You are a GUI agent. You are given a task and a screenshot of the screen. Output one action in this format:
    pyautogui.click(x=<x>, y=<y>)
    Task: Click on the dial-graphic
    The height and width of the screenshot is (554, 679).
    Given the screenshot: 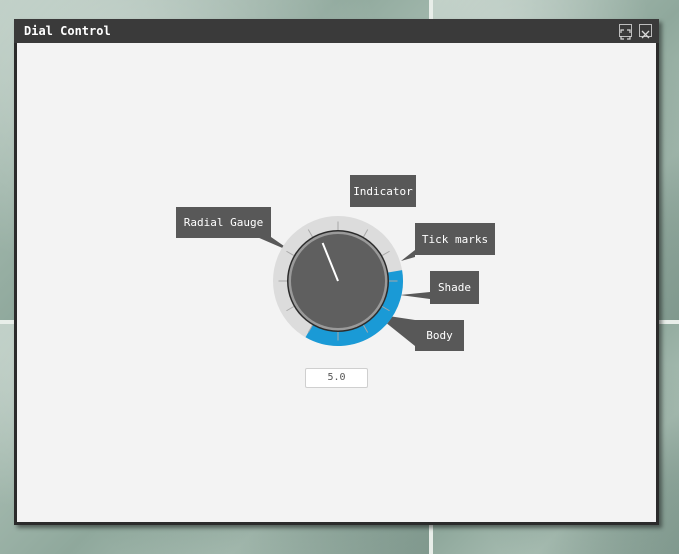 What is the action you would take?
    pyautogui.click(x=343, y=281)
    